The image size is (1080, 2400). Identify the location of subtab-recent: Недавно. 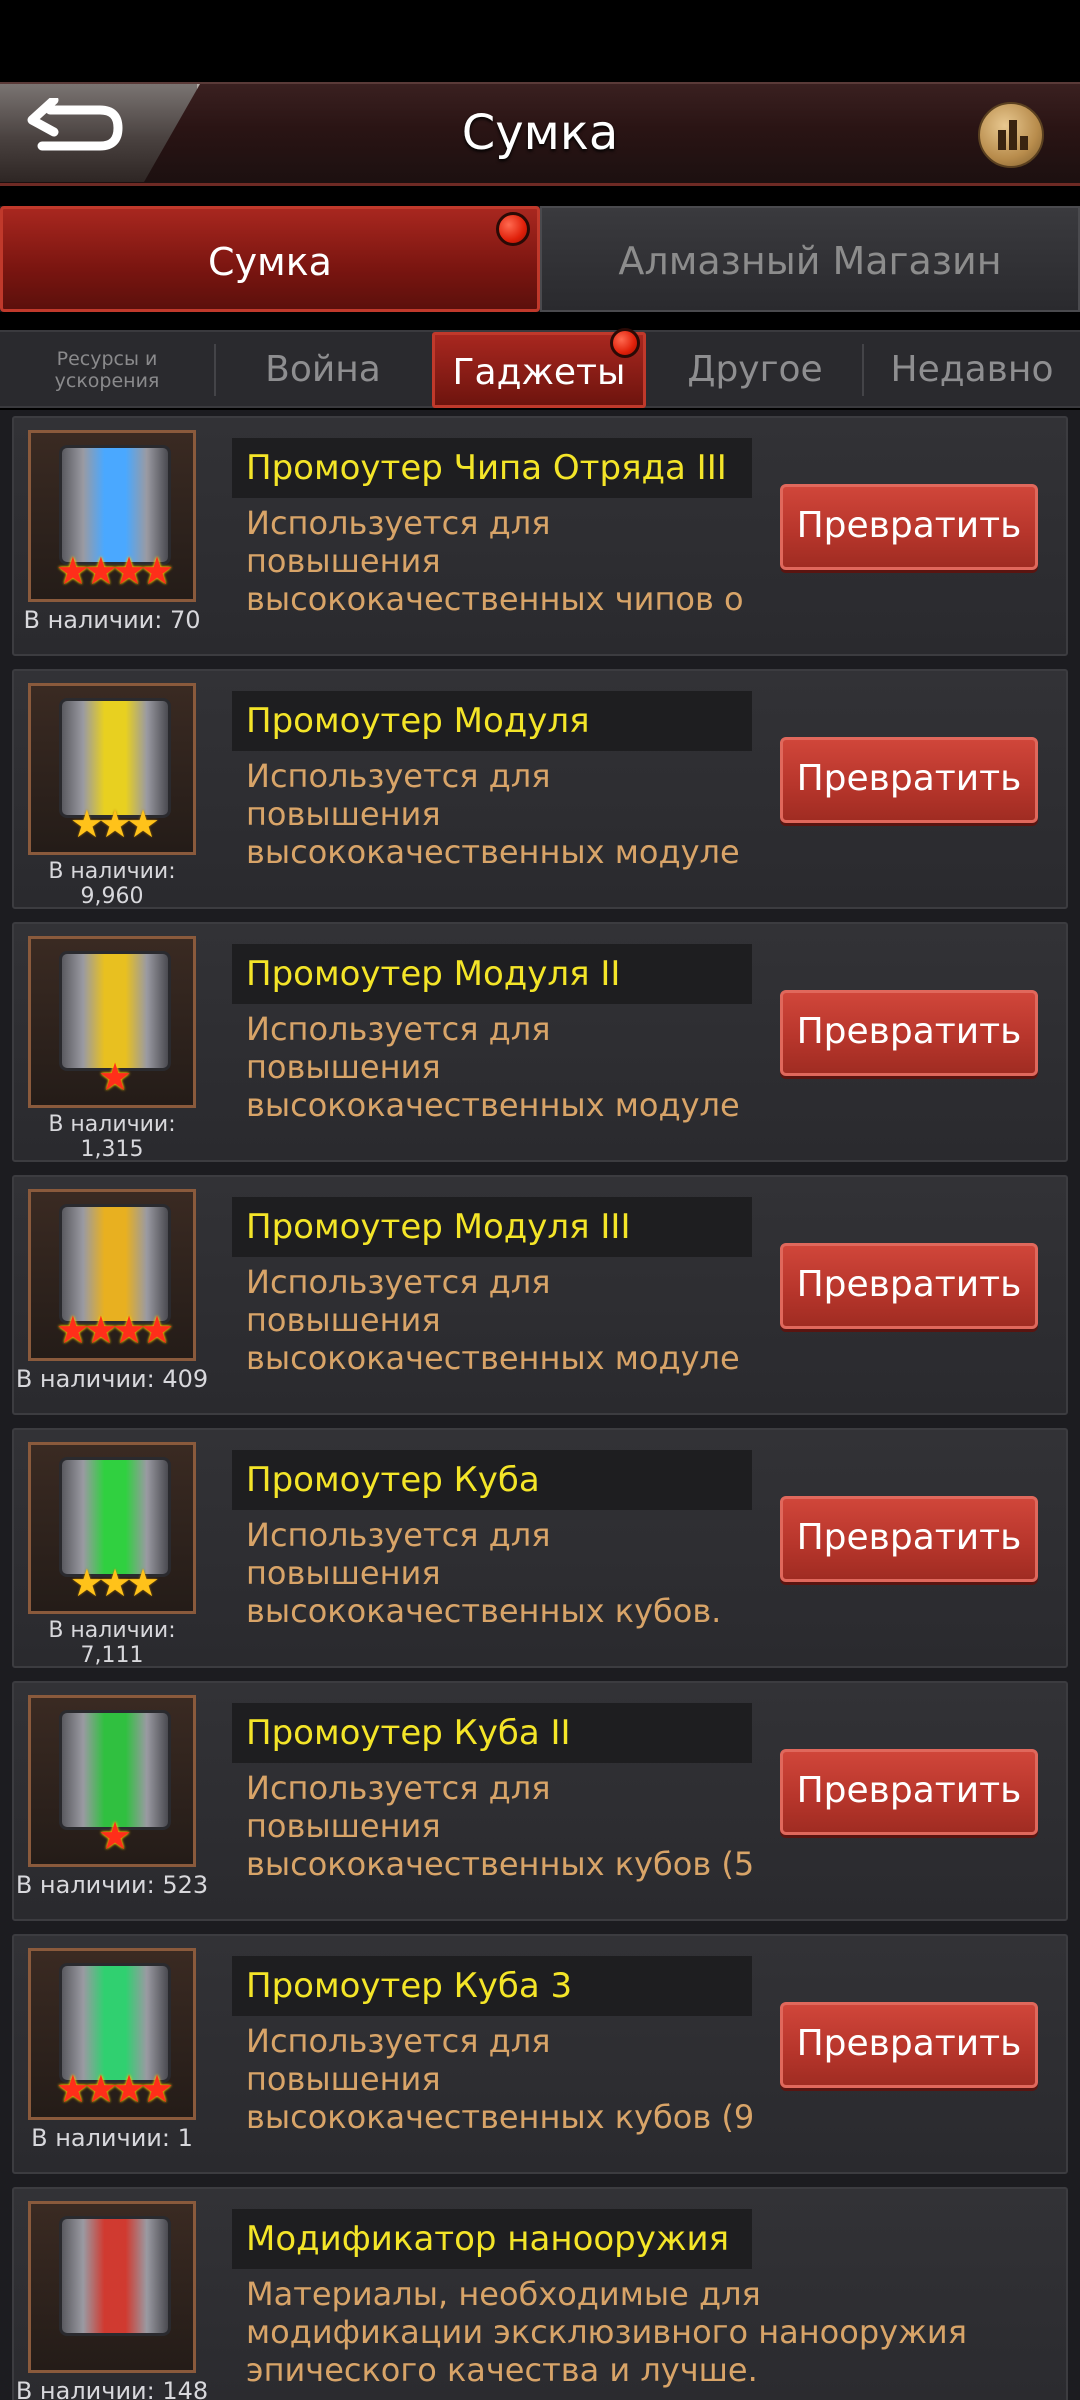
(972, 370).